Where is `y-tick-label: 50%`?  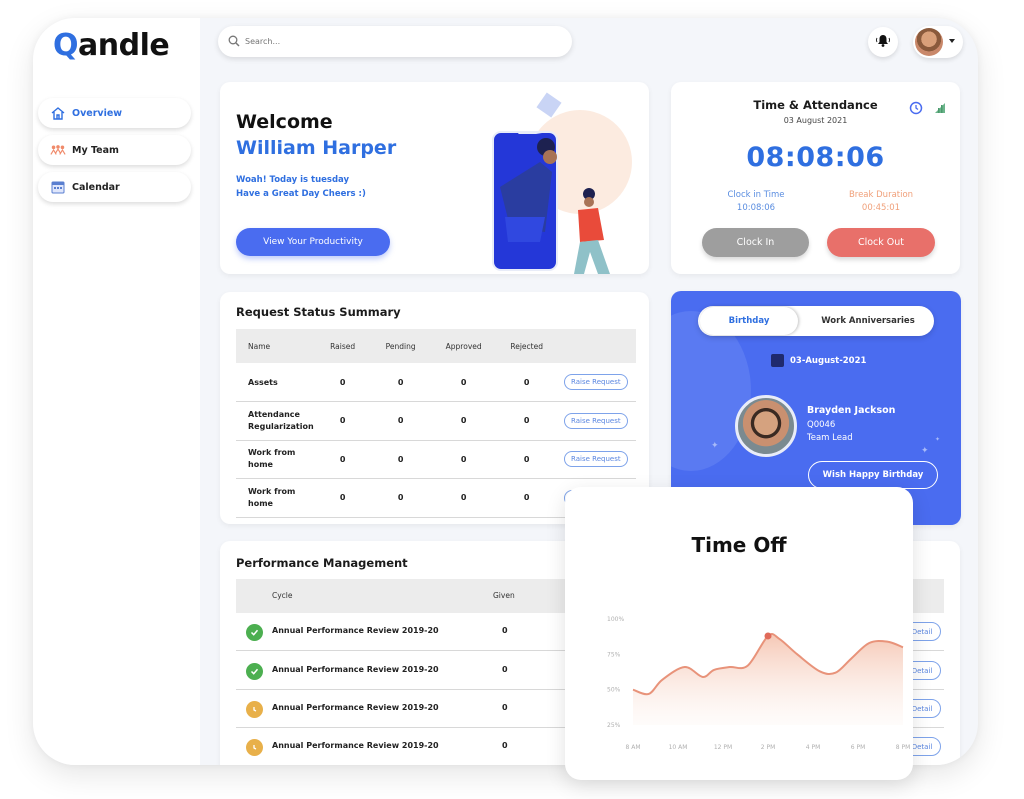
y-tick-label: 50% is located at coordinates (614, 690).